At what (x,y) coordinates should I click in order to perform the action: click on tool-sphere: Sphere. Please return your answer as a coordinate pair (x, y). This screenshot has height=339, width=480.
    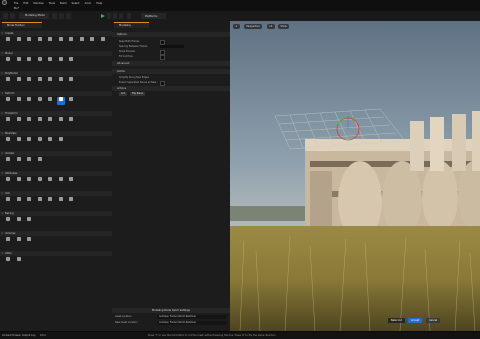
    Looking at the image, I should click on (19, 41).